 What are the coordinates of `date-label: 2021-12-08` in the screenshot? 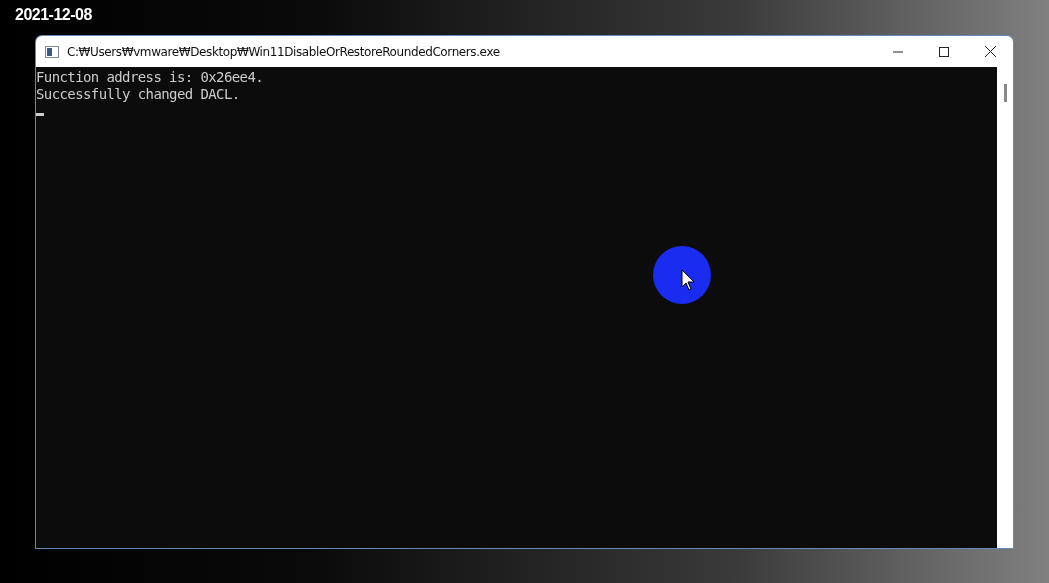 It's located at (53, 15).